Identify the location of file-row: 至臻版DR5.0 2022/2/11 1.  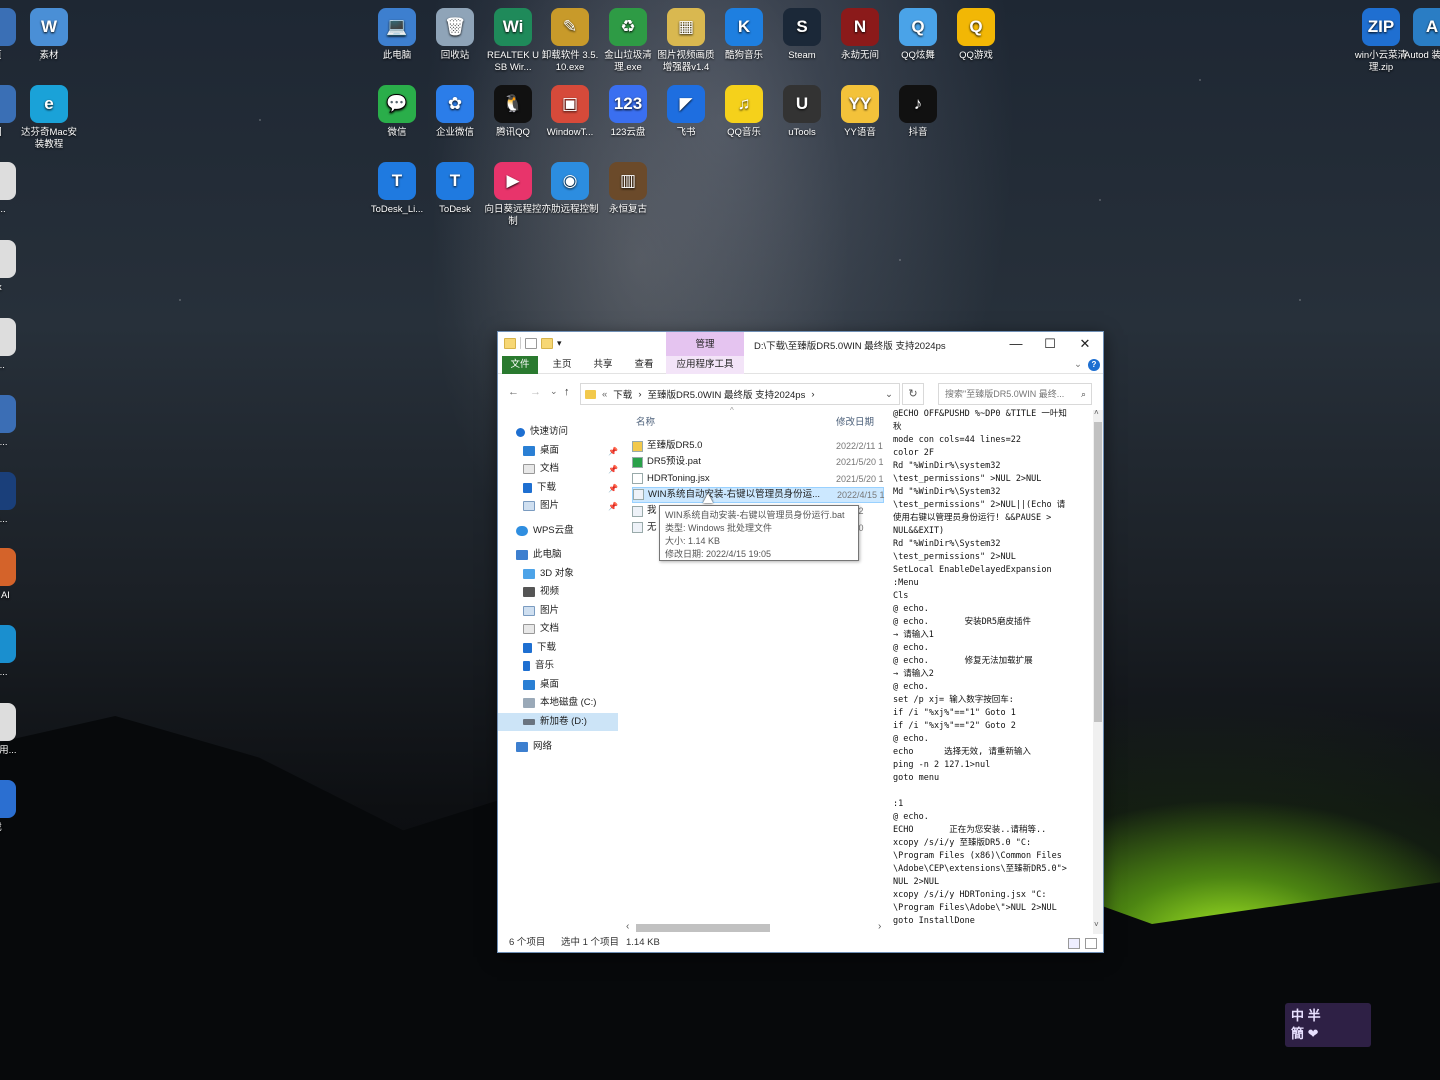
(758, 446).